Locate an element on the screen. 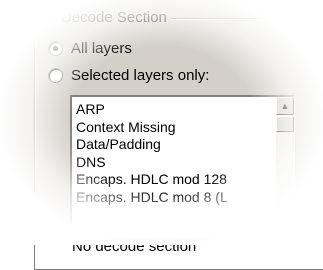 This screenshot has width=323, height=270. list-item: Context Missing is located at coordinates (175, 128).